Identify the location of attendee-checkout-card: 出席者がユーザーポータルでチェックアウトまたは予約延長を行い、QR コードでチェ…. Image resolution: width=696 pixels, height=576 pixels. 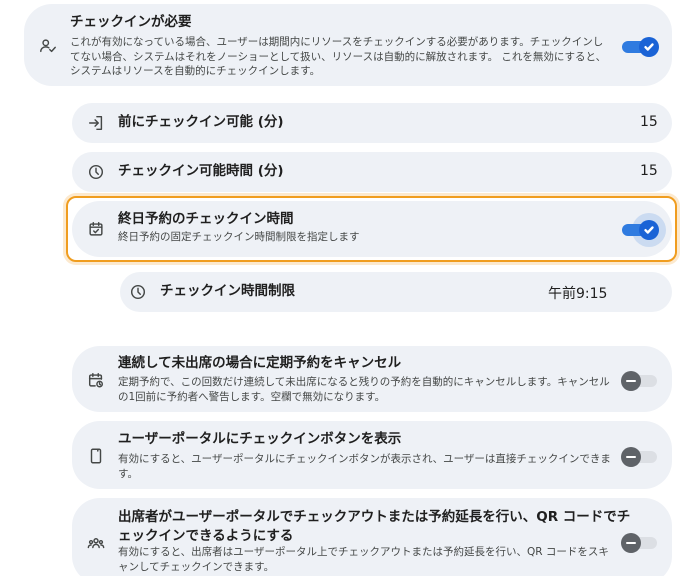
(372, 537).